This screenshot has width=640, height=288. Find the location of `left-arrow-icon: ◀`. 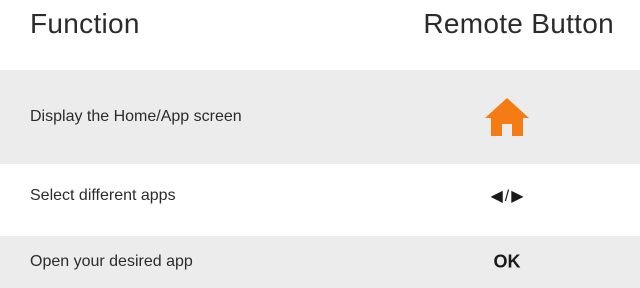

left-arrow-icon: ◀ is located at coordinates (496, 196).